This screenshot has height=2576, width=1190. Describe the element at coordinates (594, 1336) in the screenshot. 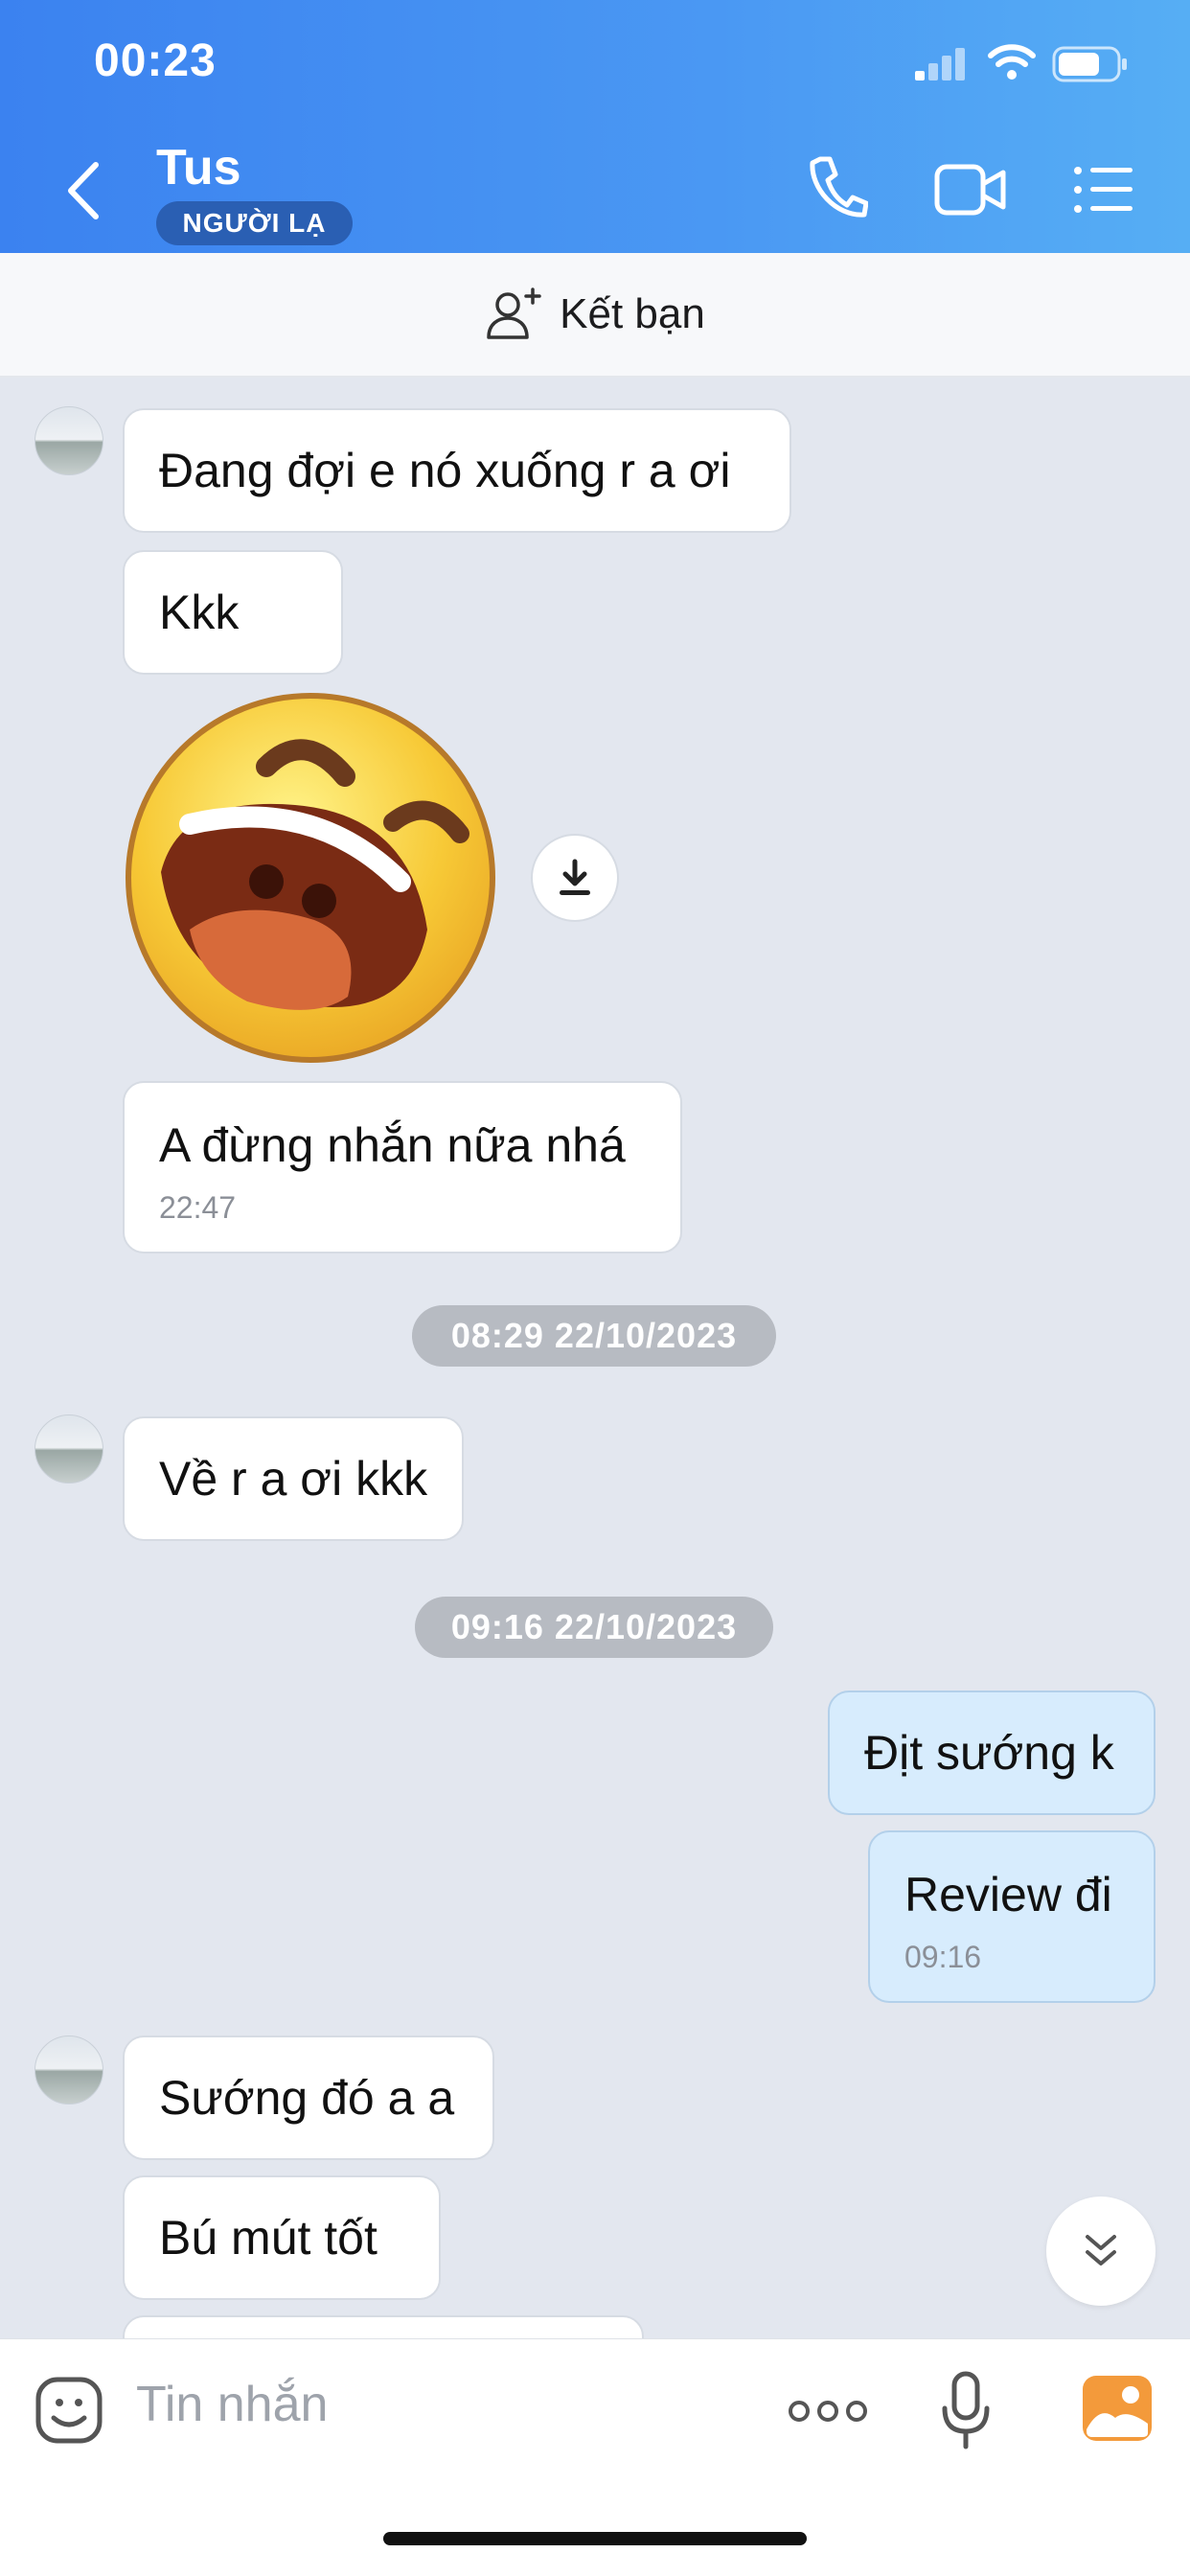

I see `date-divider: 08:29 22/10/2023` at that location.